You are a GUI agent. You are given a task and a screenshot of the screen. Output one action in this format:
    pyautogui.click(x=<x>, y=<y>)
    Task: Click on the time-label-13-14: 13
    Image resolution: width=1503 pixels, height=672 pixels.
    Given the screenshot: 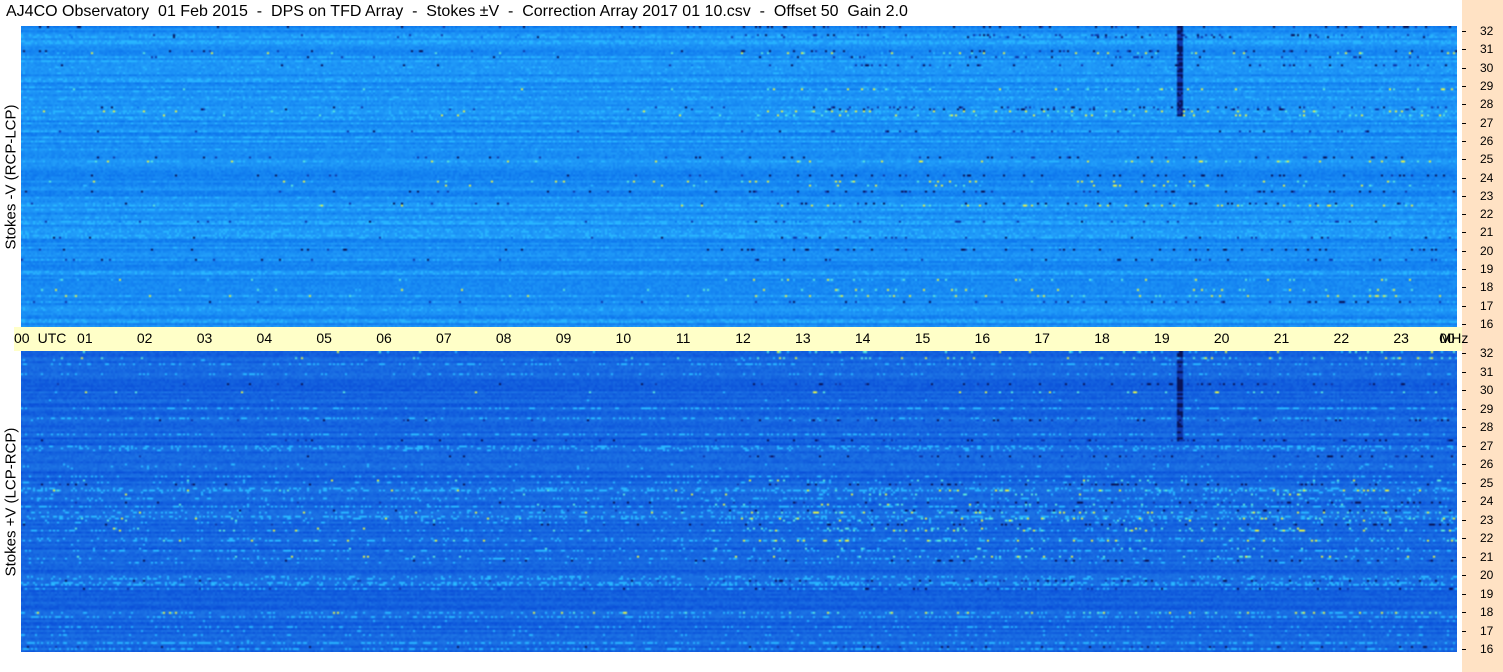 What is the action you would take?
    pyautogui.click(x=803, y=338)
    